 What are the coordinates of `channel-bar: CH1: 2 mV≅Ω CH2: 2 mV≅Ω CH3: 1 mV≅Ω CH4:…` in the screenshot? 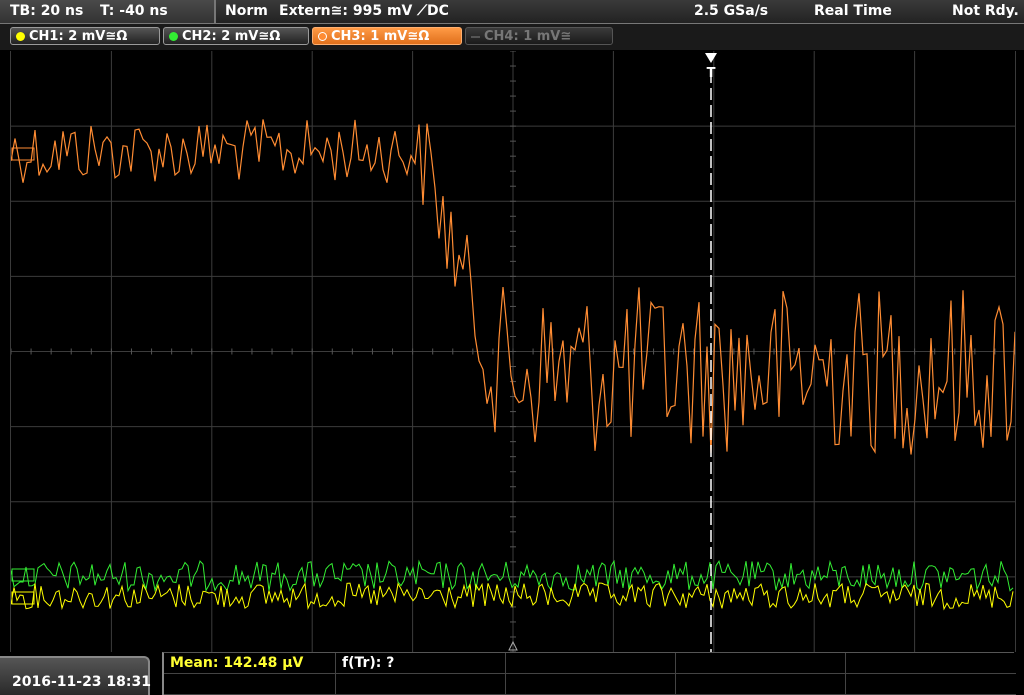 It's located at (512, 37).